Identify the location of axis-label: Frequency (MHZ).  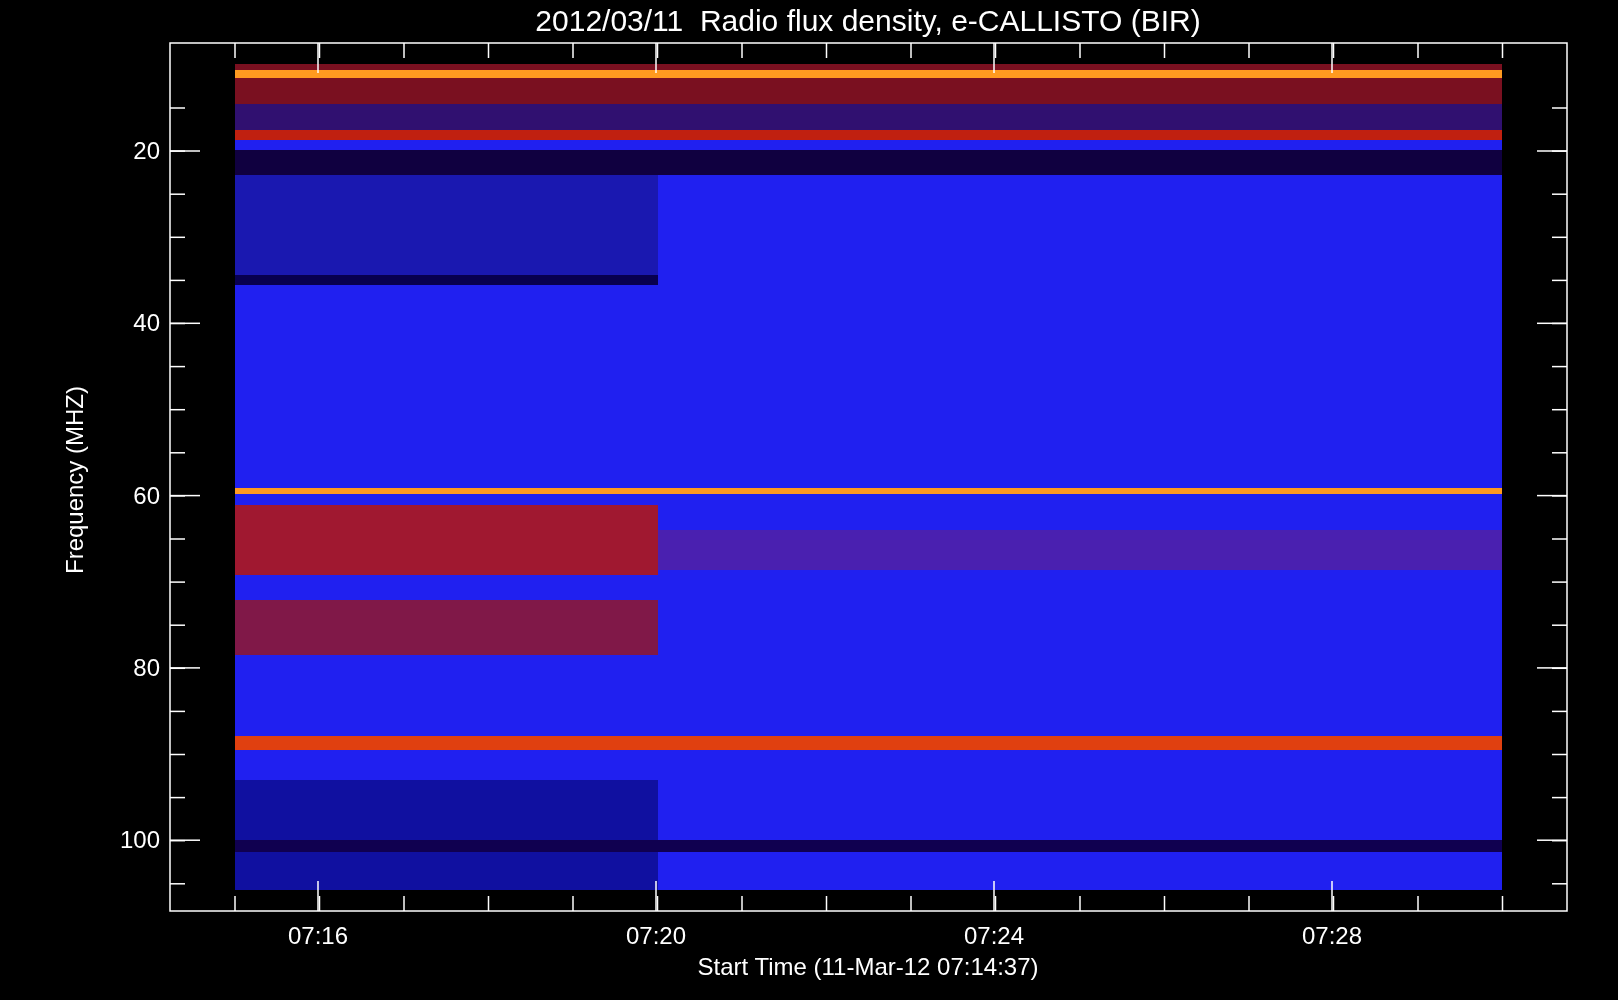
(74, 480).